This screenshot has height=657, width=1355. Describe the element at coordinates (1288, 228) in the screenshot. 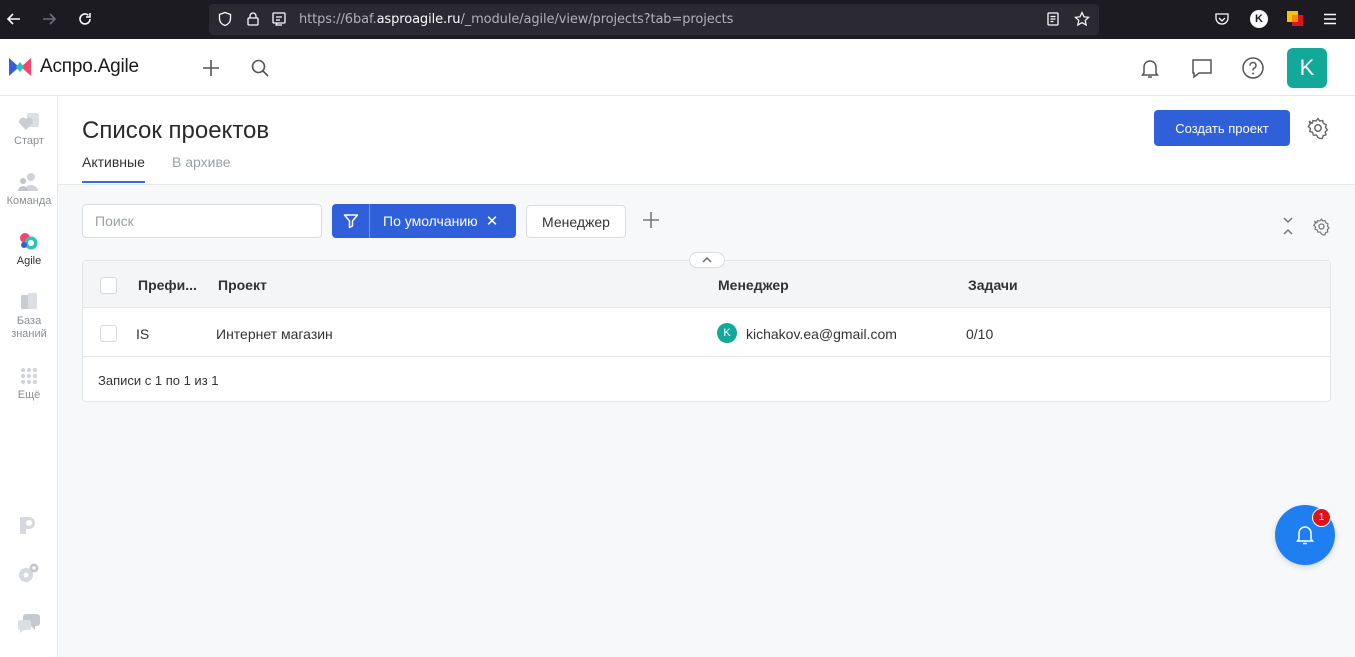

I see `collapse-chevrons-icon` at that location.